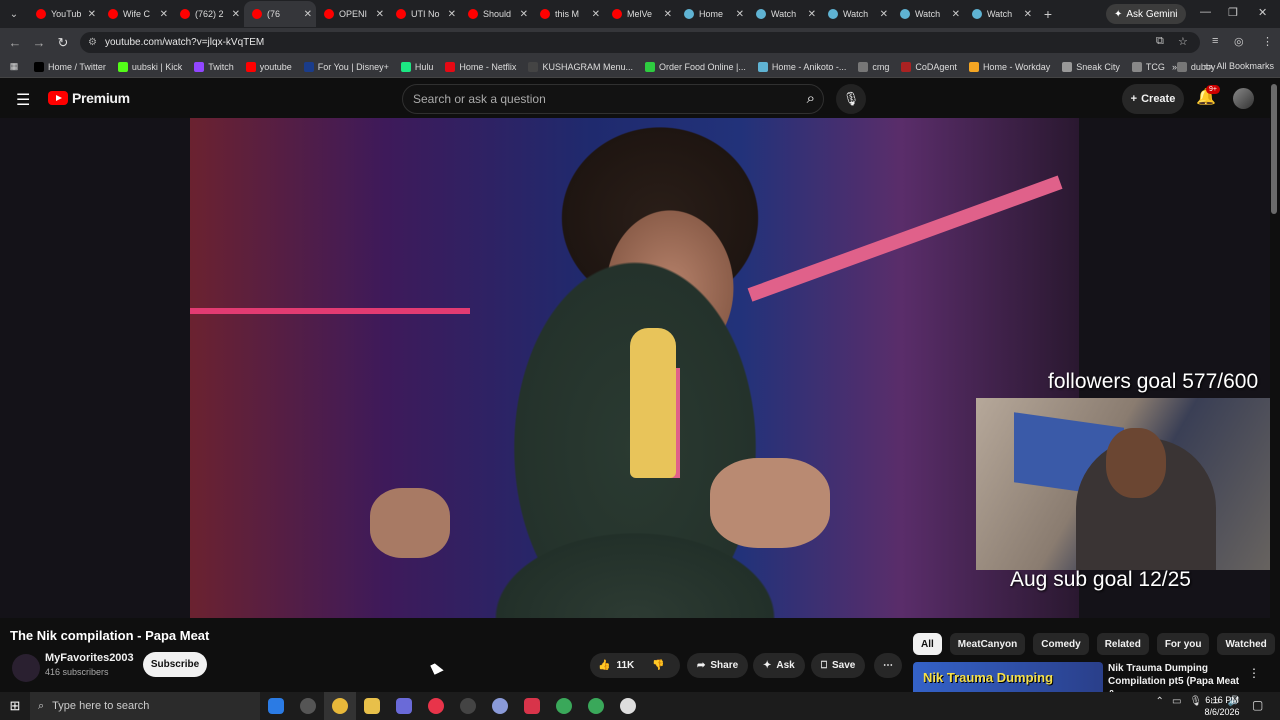 This screenshot has height=720, width=1280. Describe the element at coordinates (640, 14) in the screenshot. I see `browser-tab: MelVe ✕` at that location.